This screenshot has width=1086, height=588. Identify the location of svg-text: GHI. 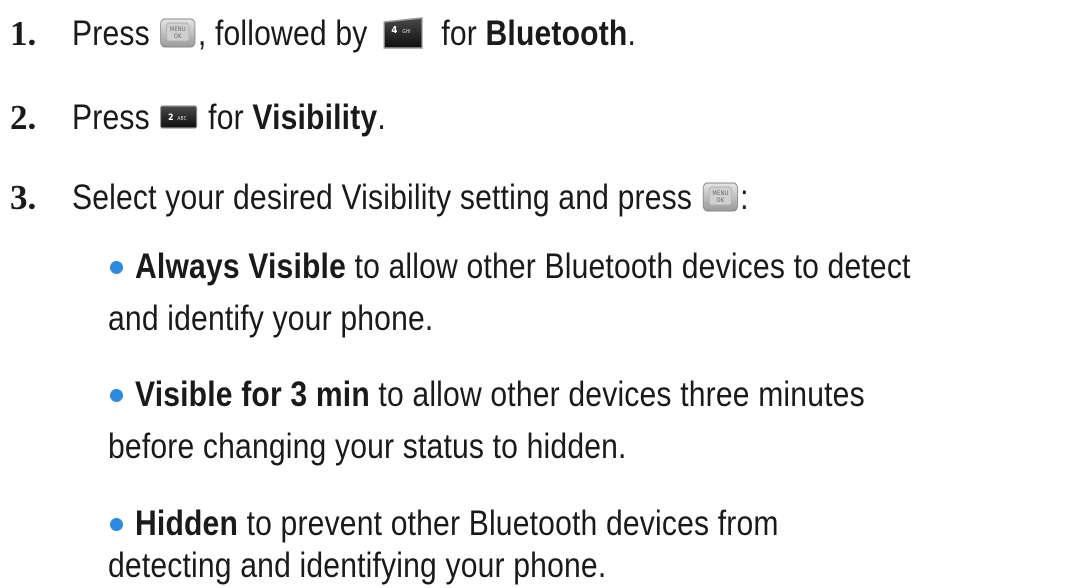
(406, 31).